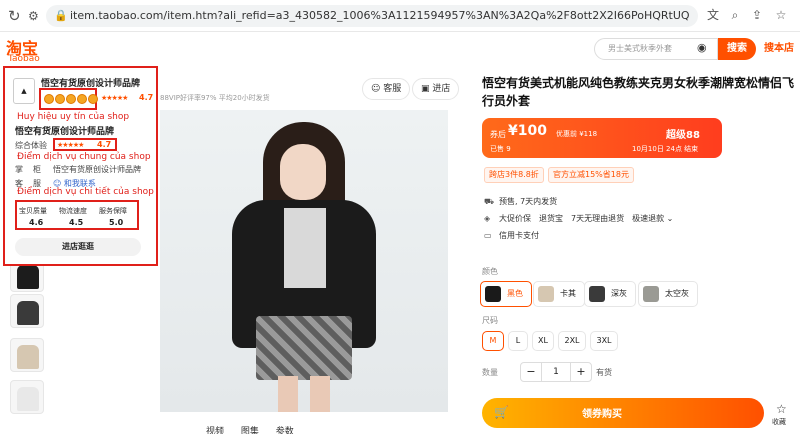 The image size is (800, 434). I want to click on quantity-stepper: − 1 +, so click(556, 372).